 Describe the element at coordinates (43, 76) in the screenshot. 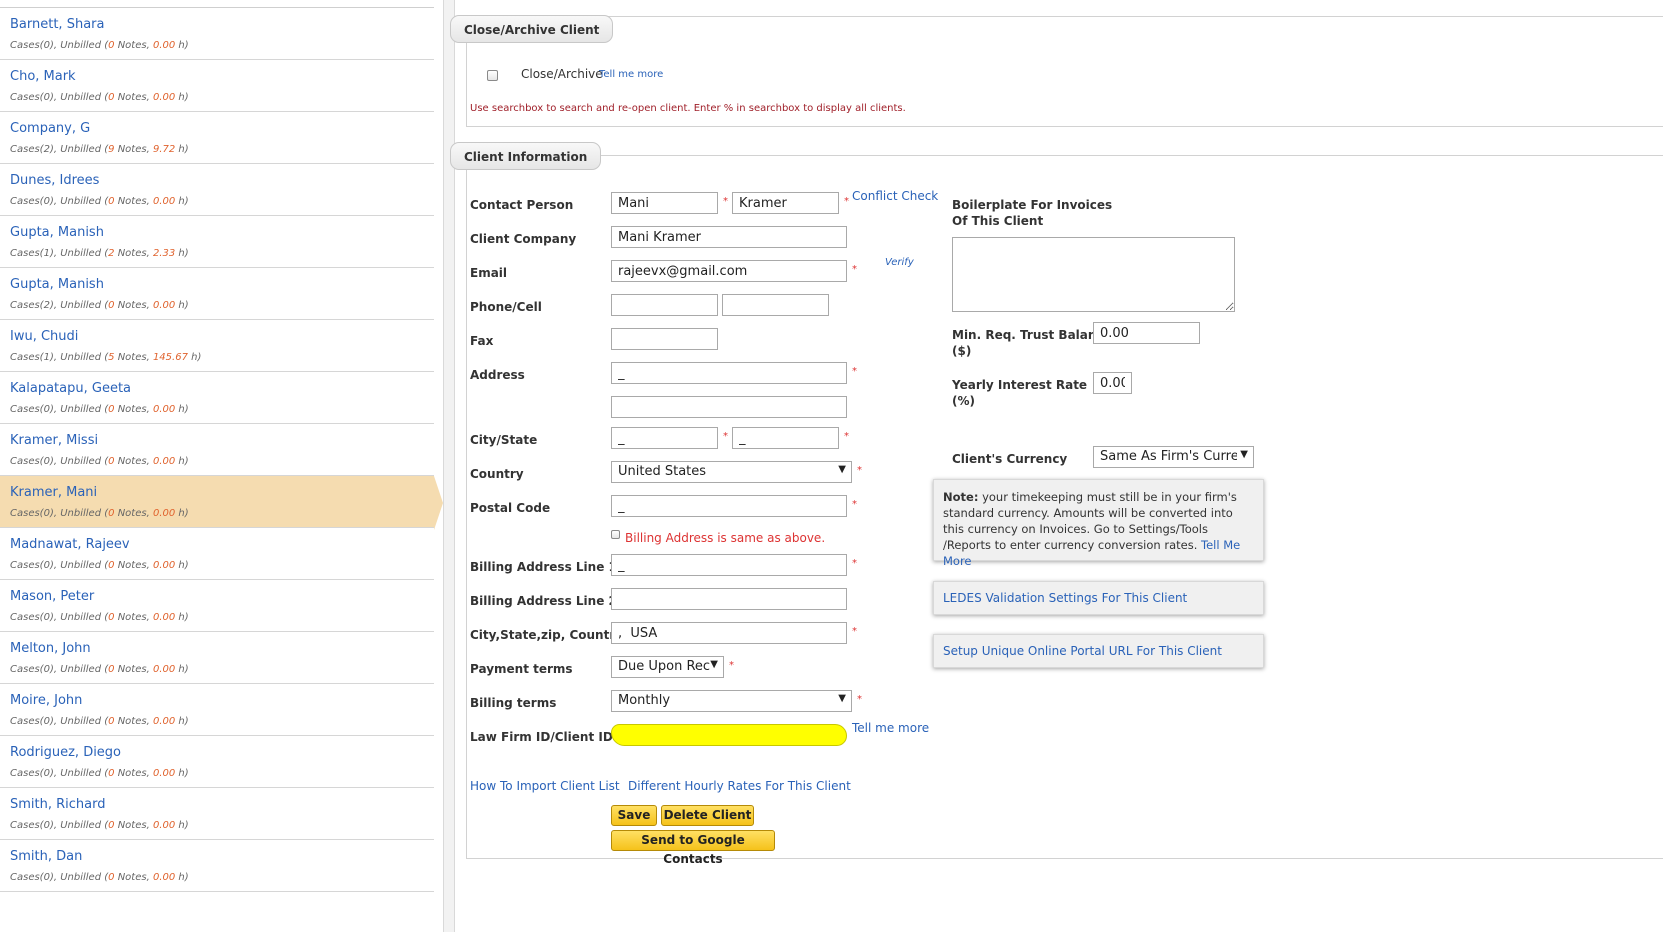

I see `client-name: Cho, Mark` at that location.